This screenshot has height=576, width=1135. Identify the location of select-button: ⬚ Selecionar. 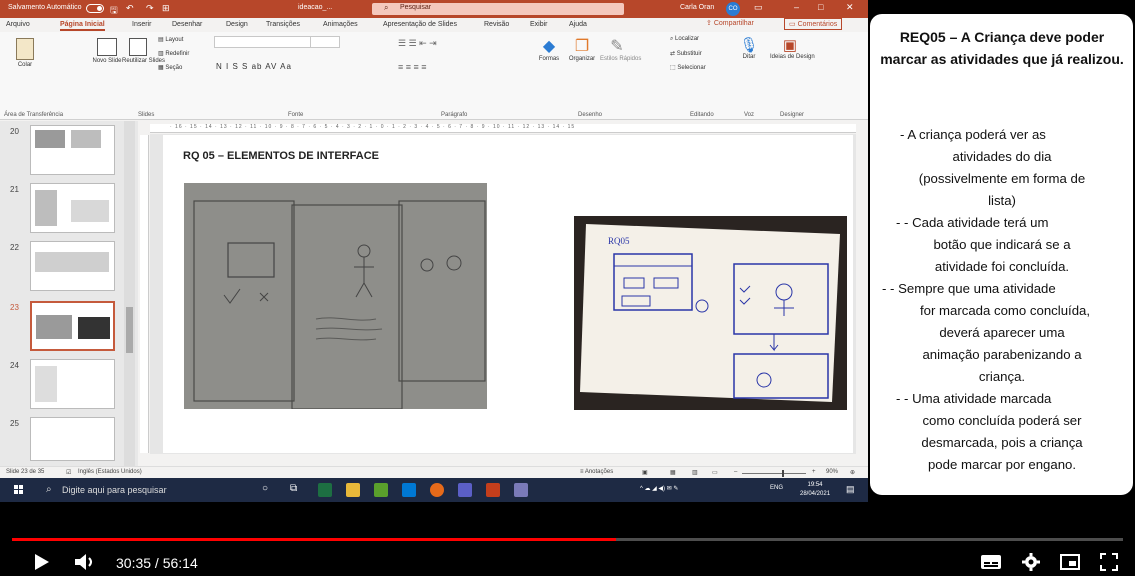
(688, 67).